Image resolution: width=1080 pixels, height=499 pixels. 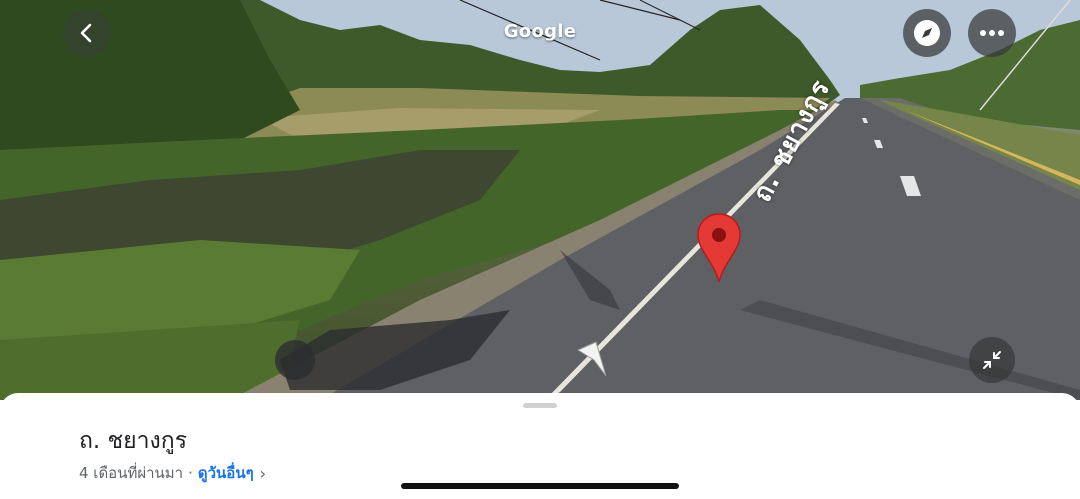 I want to click on back-button, so click(x=87, y=33).